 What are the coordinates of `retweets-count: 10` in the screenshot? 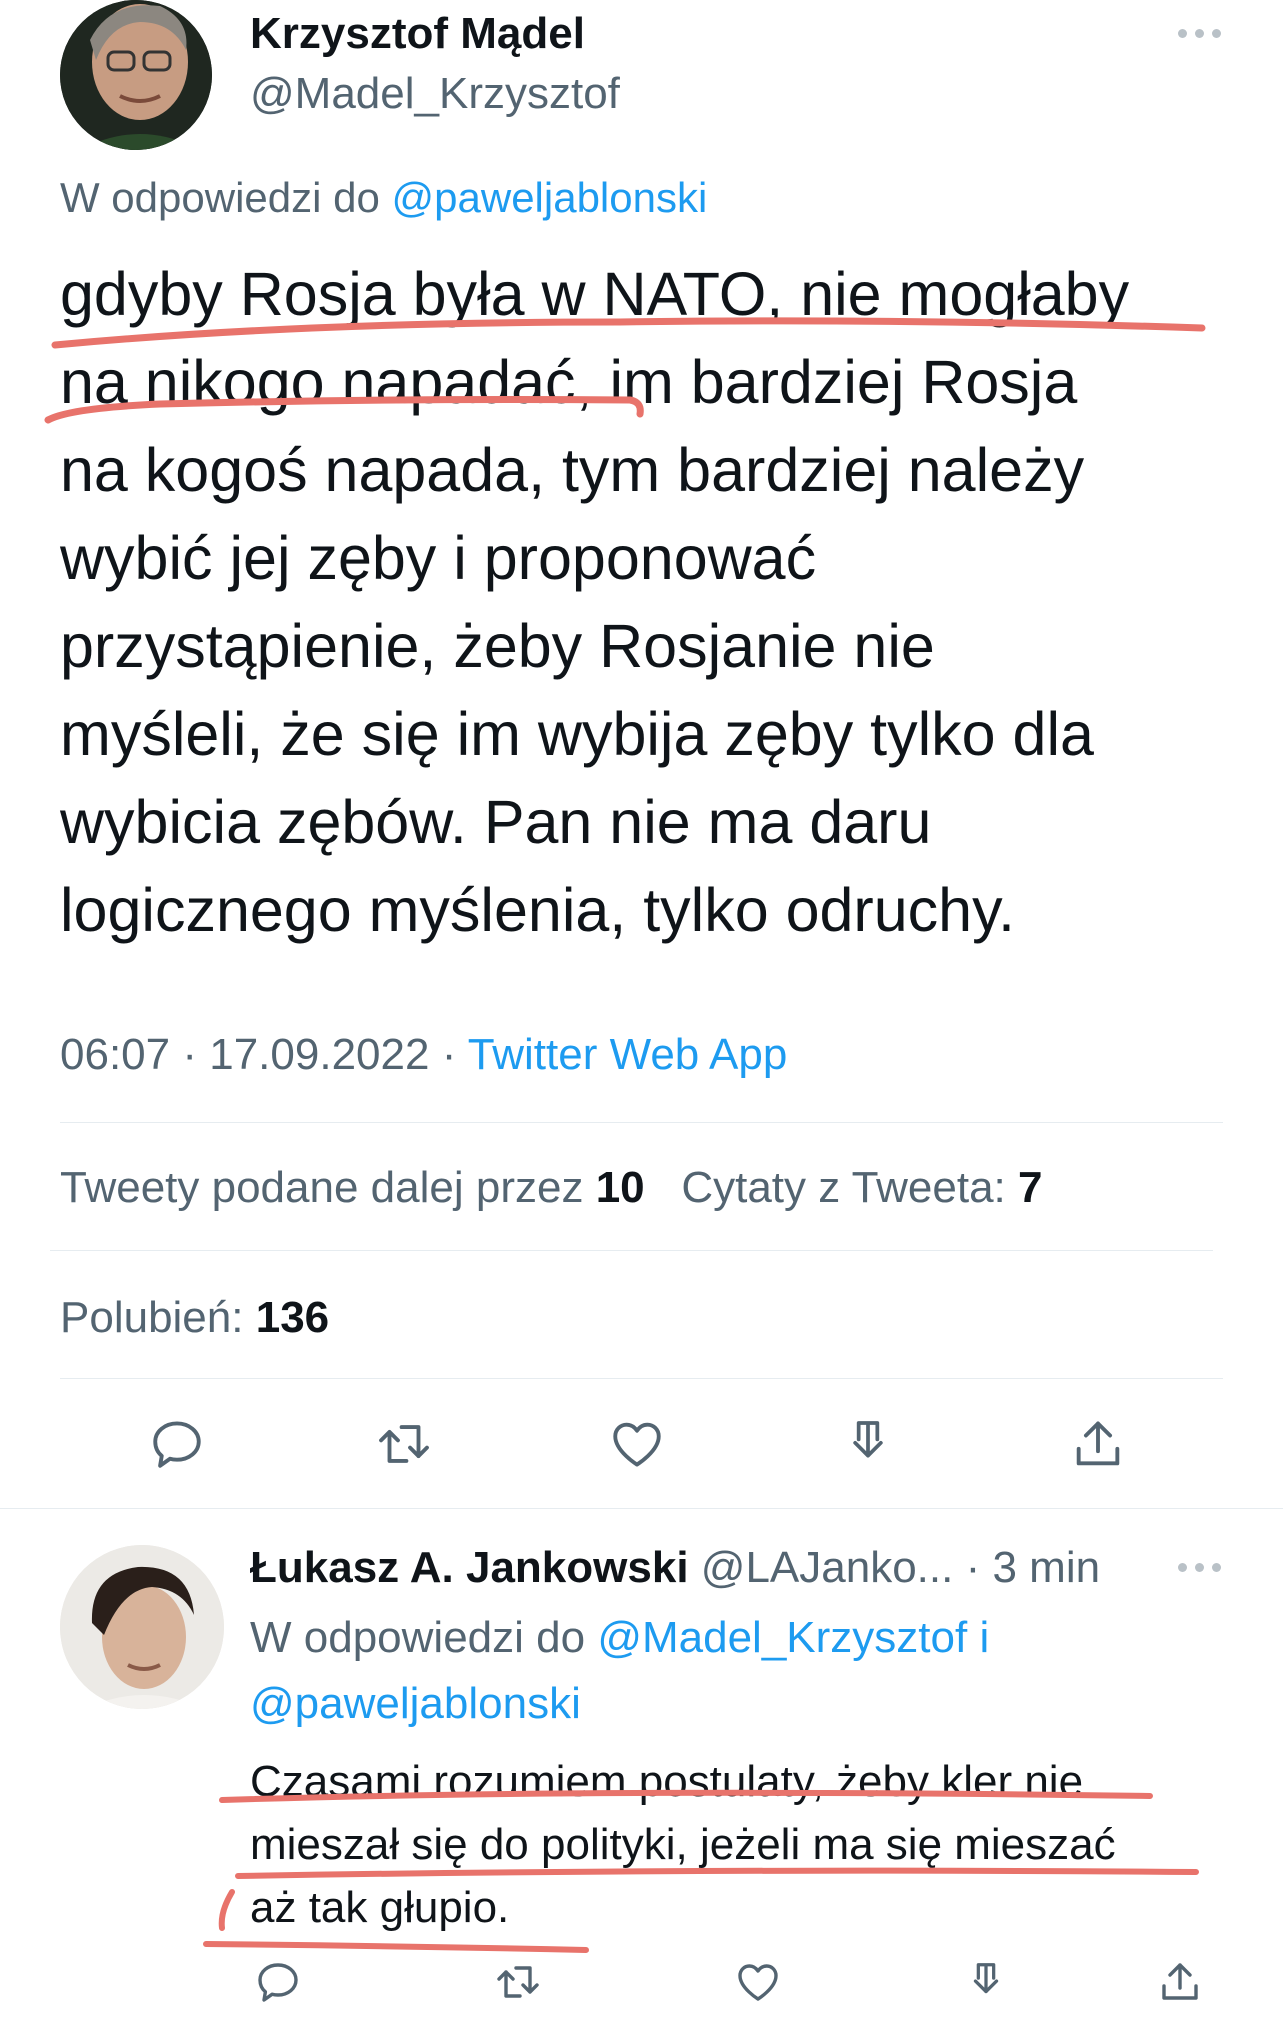 It's located at (620, 1187).